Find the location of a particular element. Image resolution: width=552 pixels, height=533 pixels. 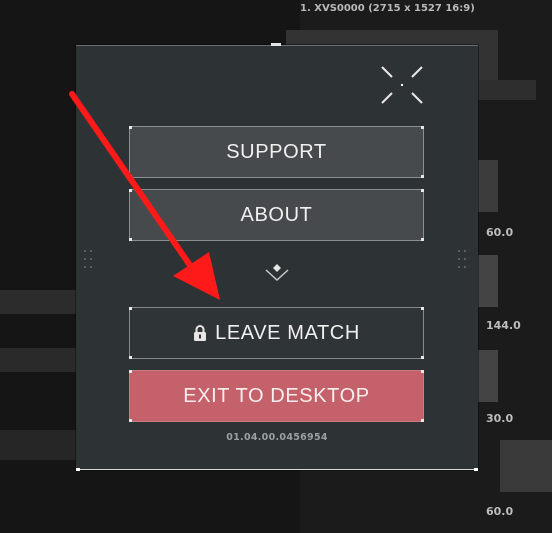

leave-match-label: LEAVE MATCH is located at coordinates (287, 332).